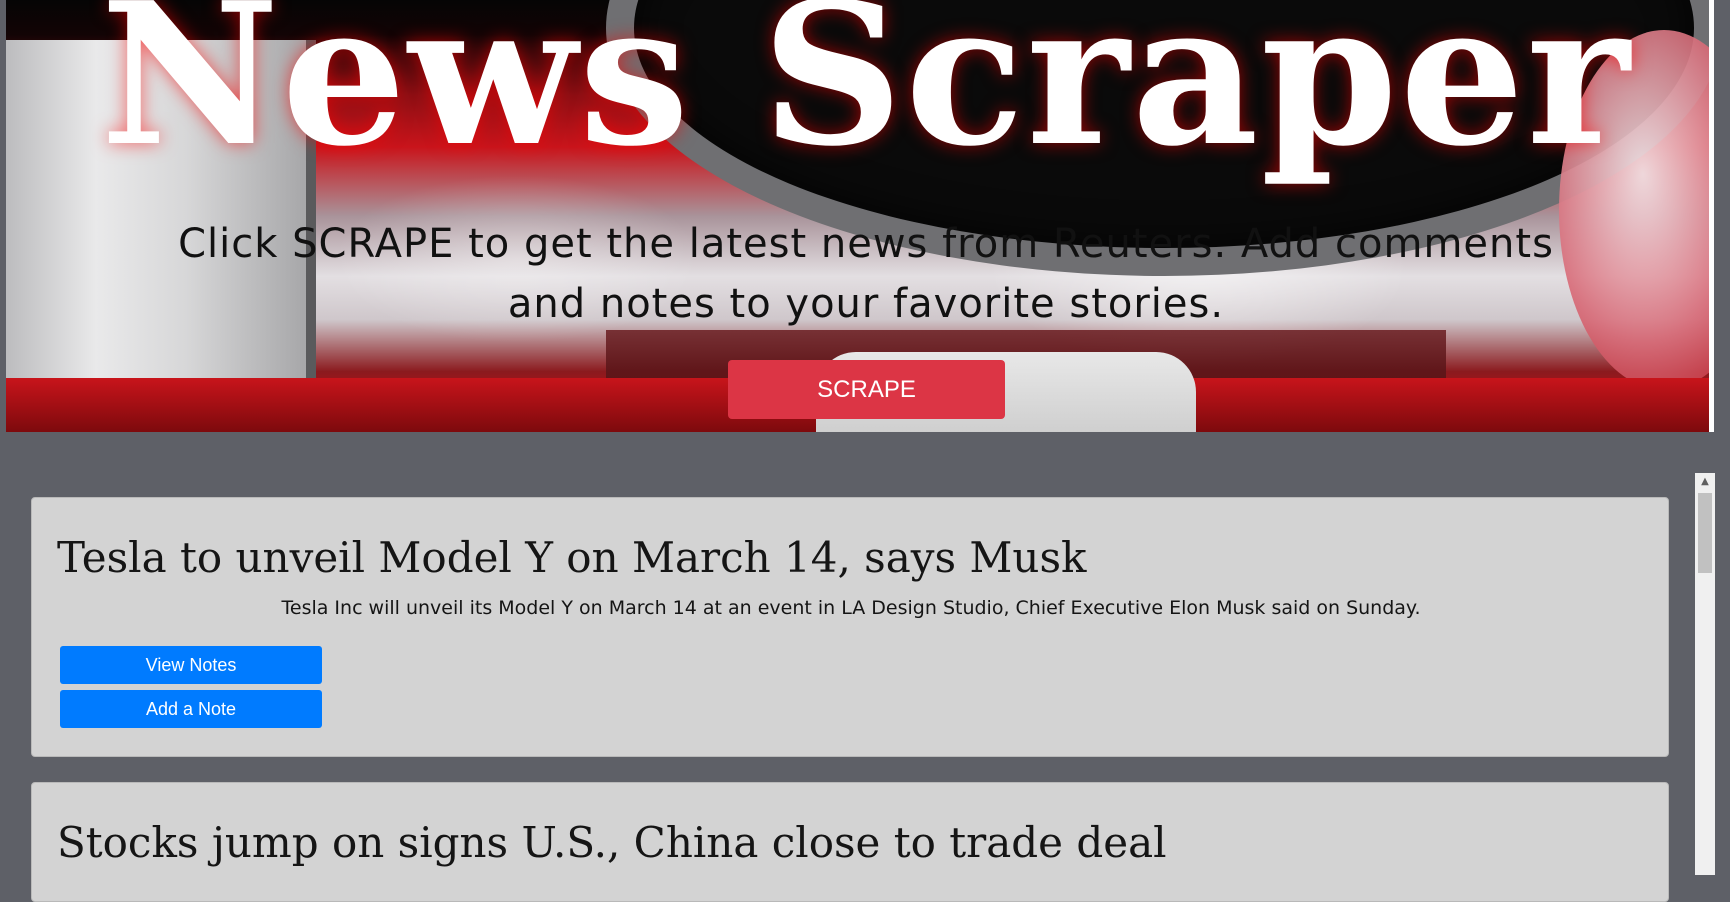  What do you see at coordinates (191, 665) in the screenshot?
I see `view-notes-button: View Notes` at bounding box center [191, 665].